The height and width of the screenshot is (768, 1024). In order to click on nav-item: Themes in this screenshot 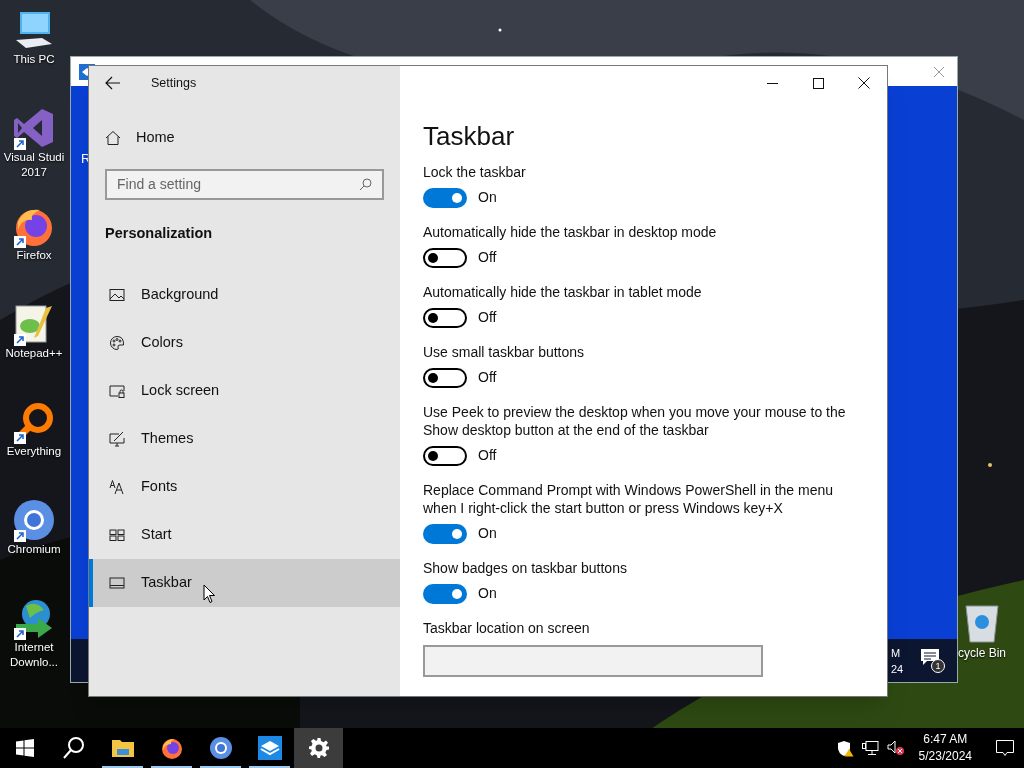, I will do `click(244, 438)`.